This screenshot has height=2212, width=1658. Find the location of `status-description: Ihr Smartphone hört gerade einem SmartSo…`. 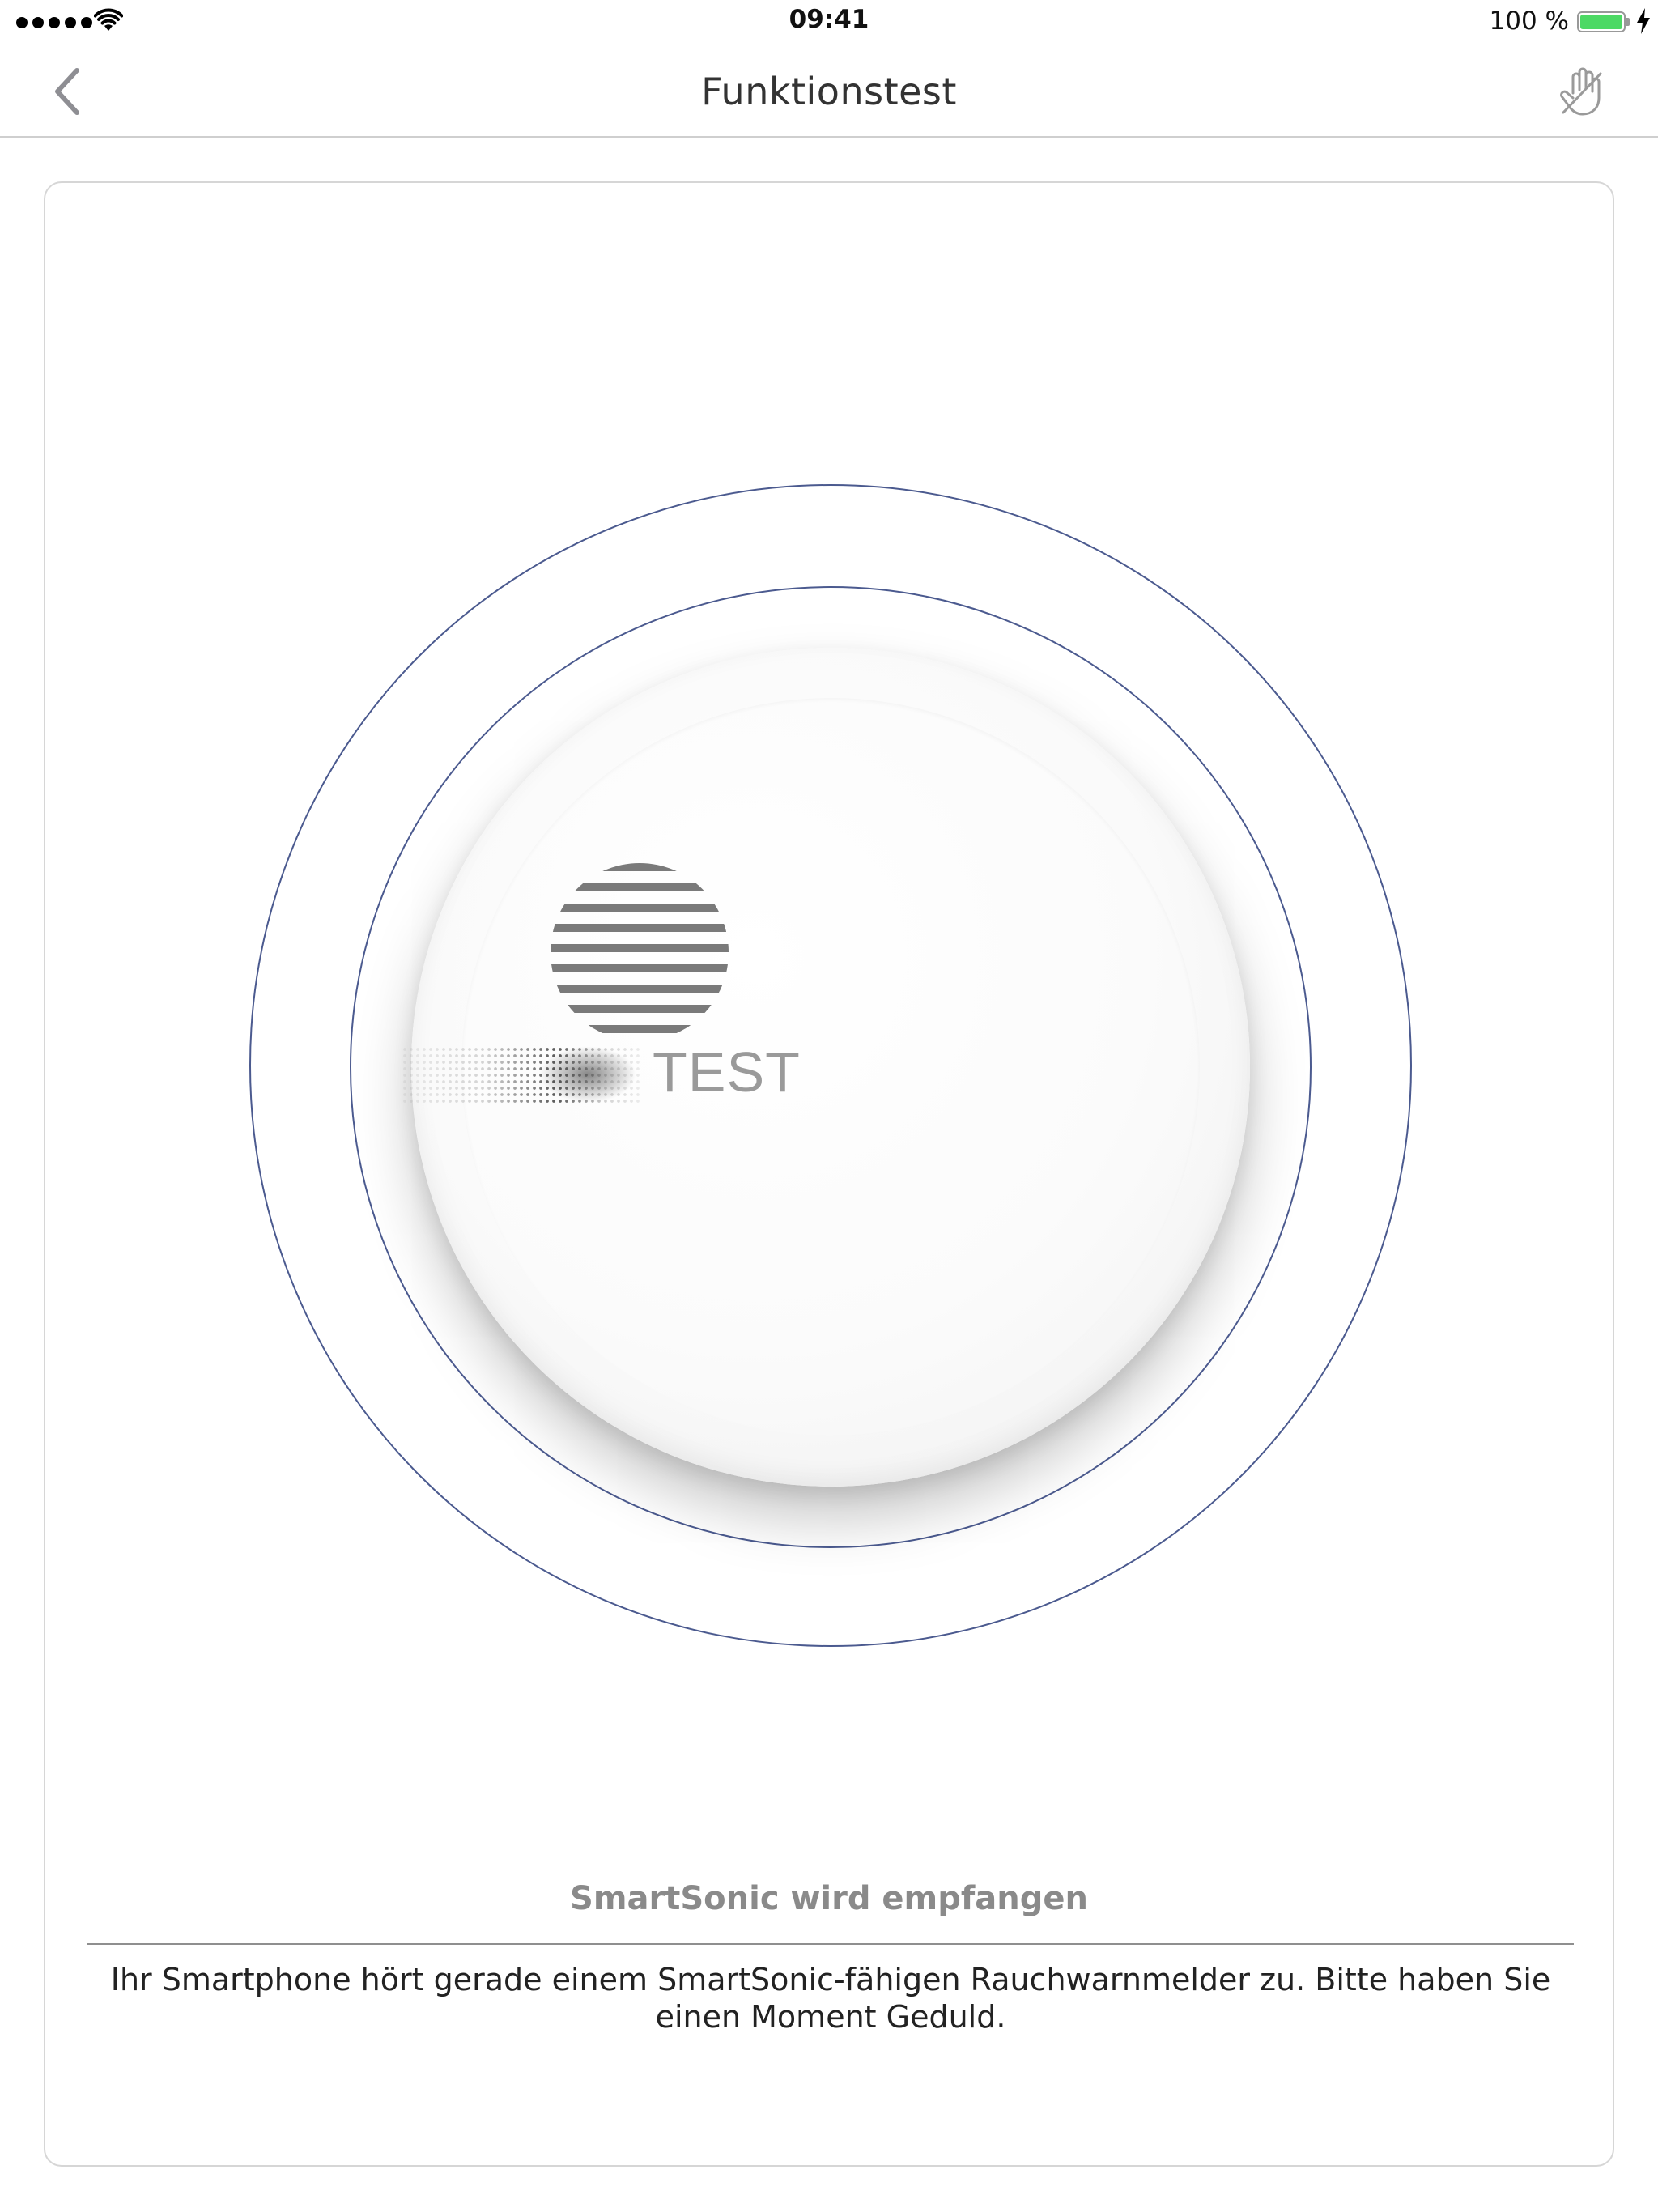

status-description: Ihr Smartphone hört gerade einem SmartSo… is located at coordinates (830, 1998).